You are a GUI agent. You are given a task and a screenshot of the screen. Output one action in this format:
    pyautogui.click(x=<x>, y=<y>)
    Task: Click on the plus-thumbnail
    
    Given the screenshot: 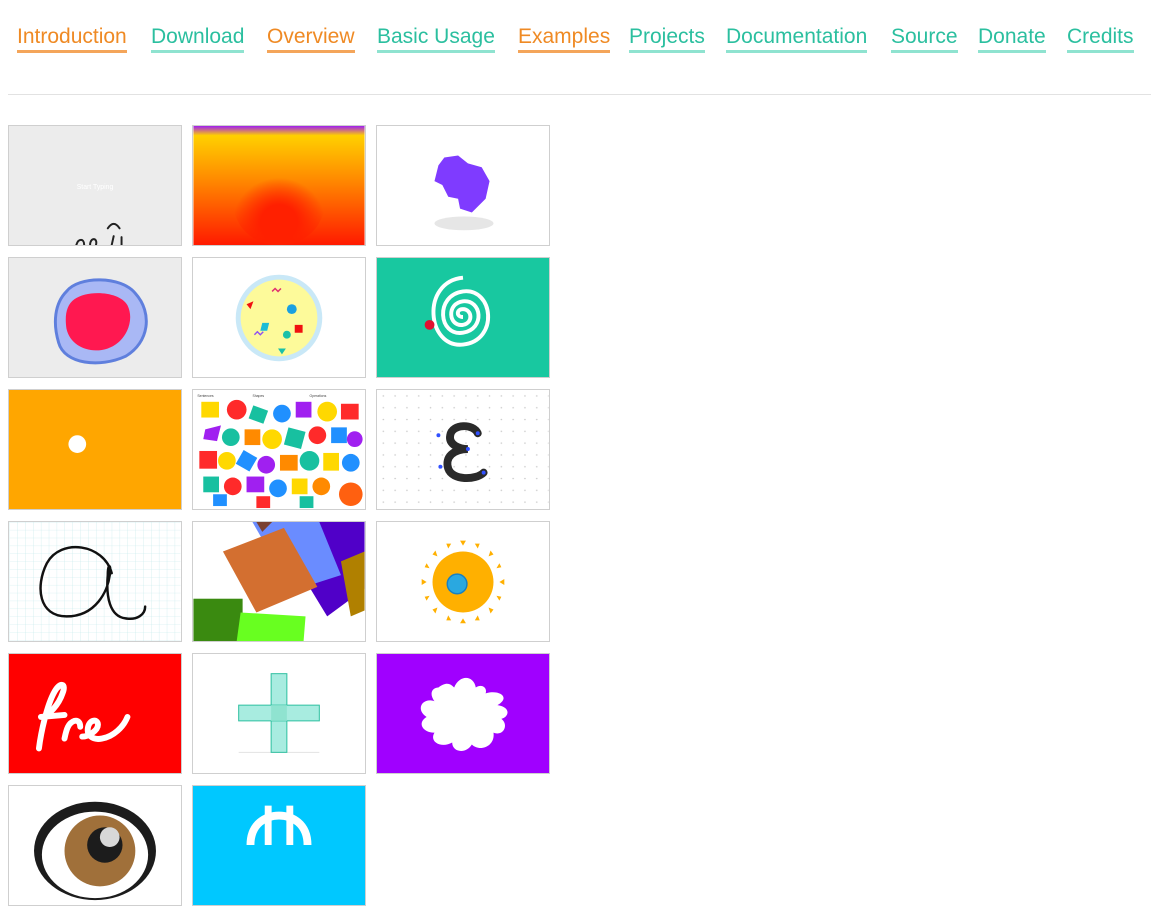 What is the action you would take?
    pyautogui.click(x=279, y=713)
    